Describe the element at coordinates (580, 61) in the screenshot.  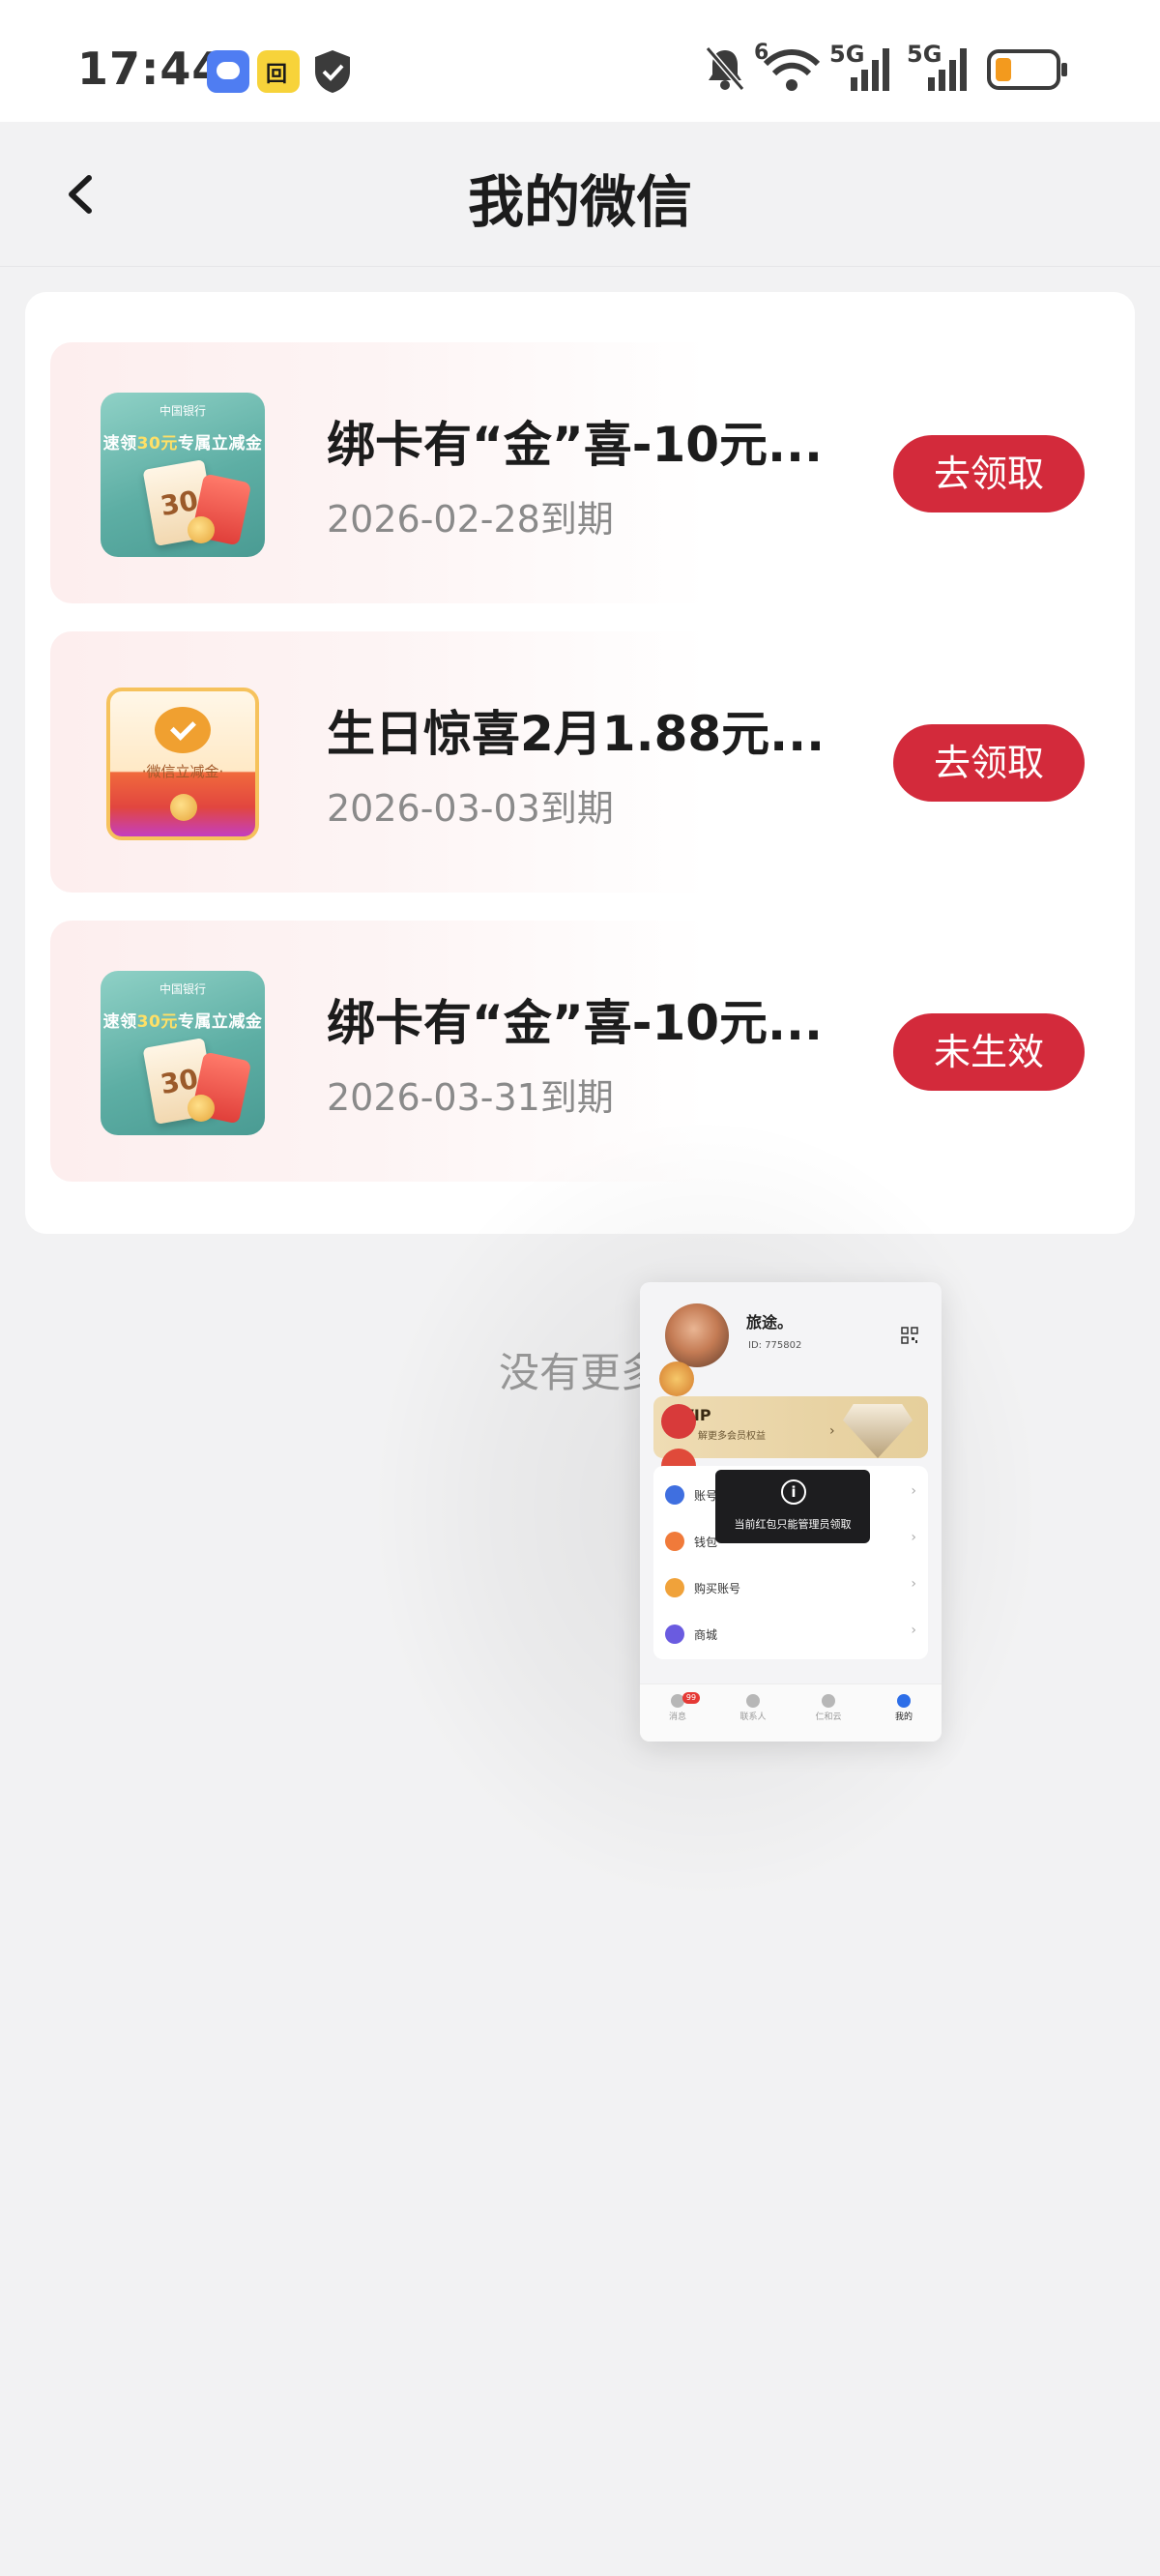
I see `status-bar: 17:44 6 5G 5G` at that location.